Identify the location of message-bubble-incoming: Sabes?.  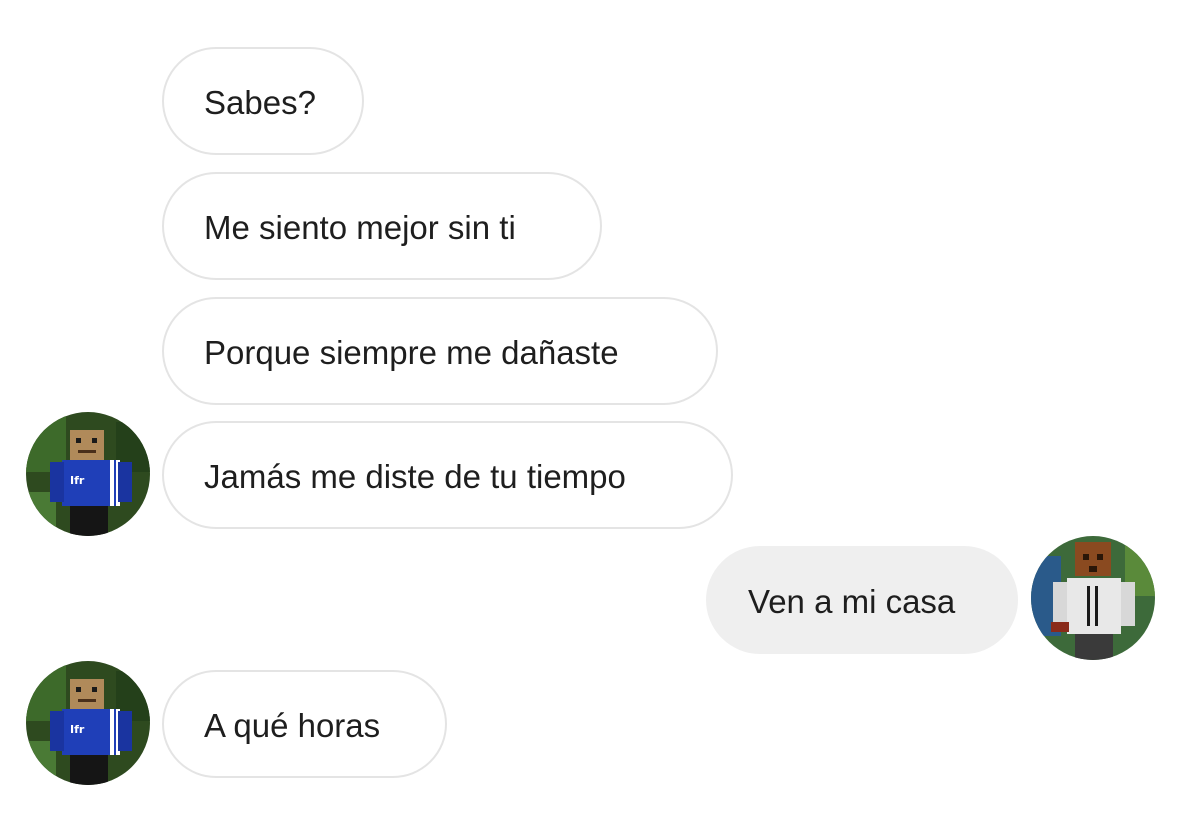
(263, 101).